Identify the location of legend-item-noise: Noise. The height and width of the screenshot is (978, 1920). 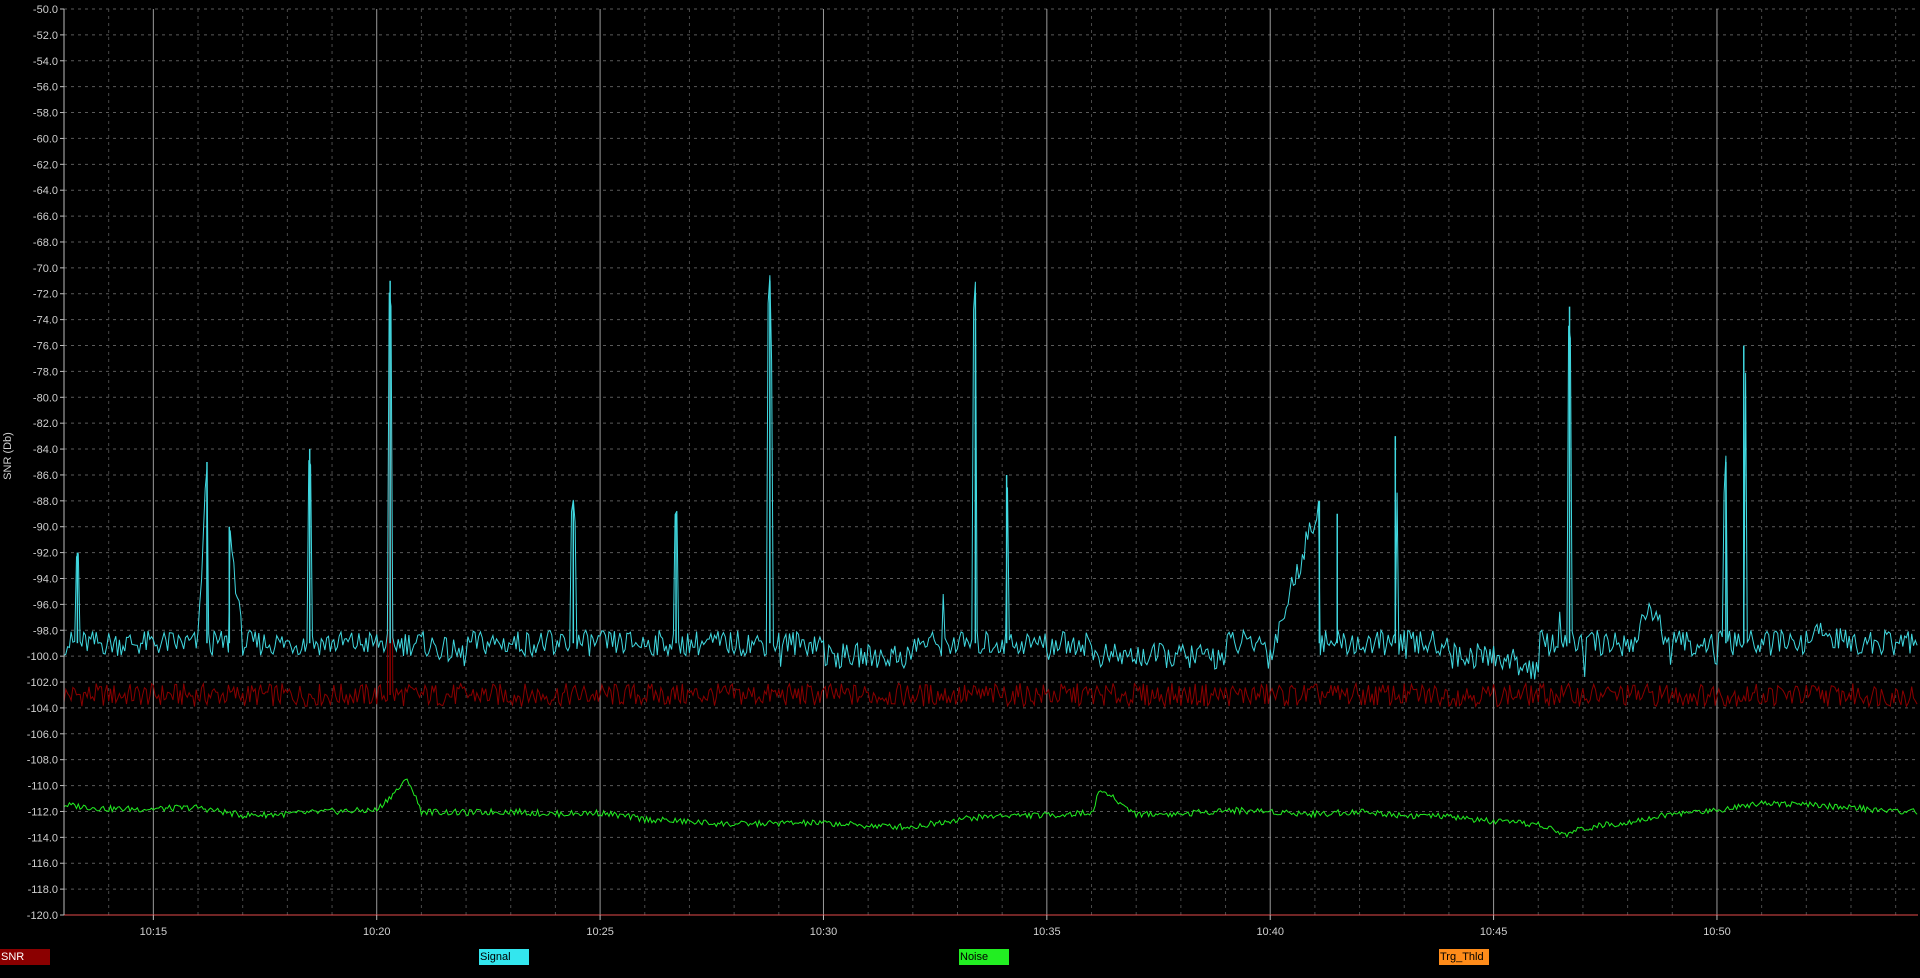
(984, 957).